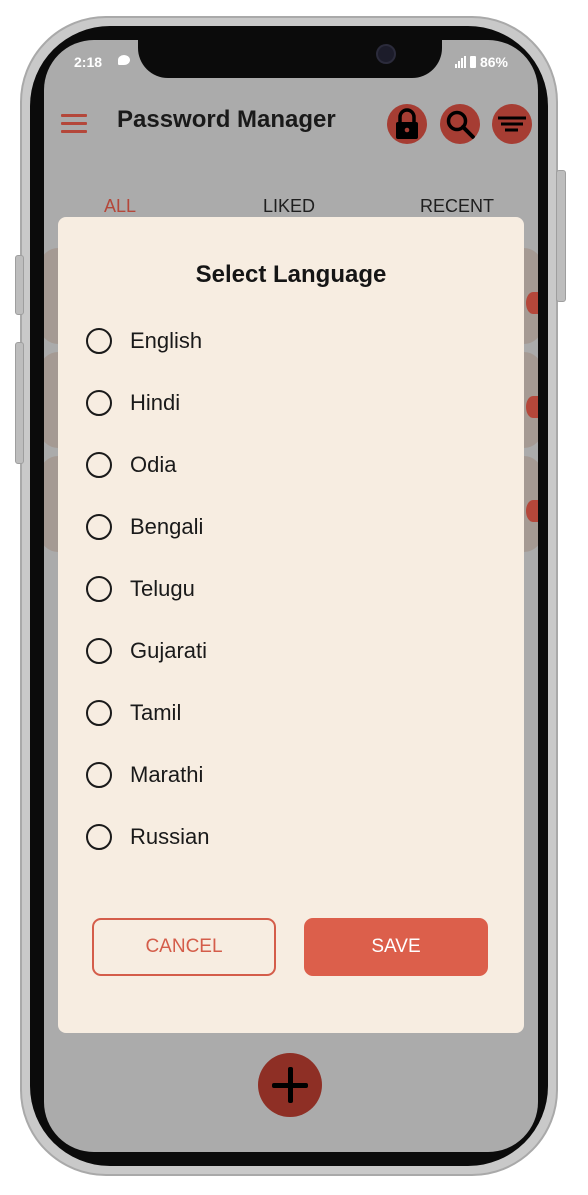 This screenshot has width=588, height=1195. What do you see at coordinates (19, 403) in the screenshot?
I see `phone-side-button-left-bottom` at bounding box center [19, 403].